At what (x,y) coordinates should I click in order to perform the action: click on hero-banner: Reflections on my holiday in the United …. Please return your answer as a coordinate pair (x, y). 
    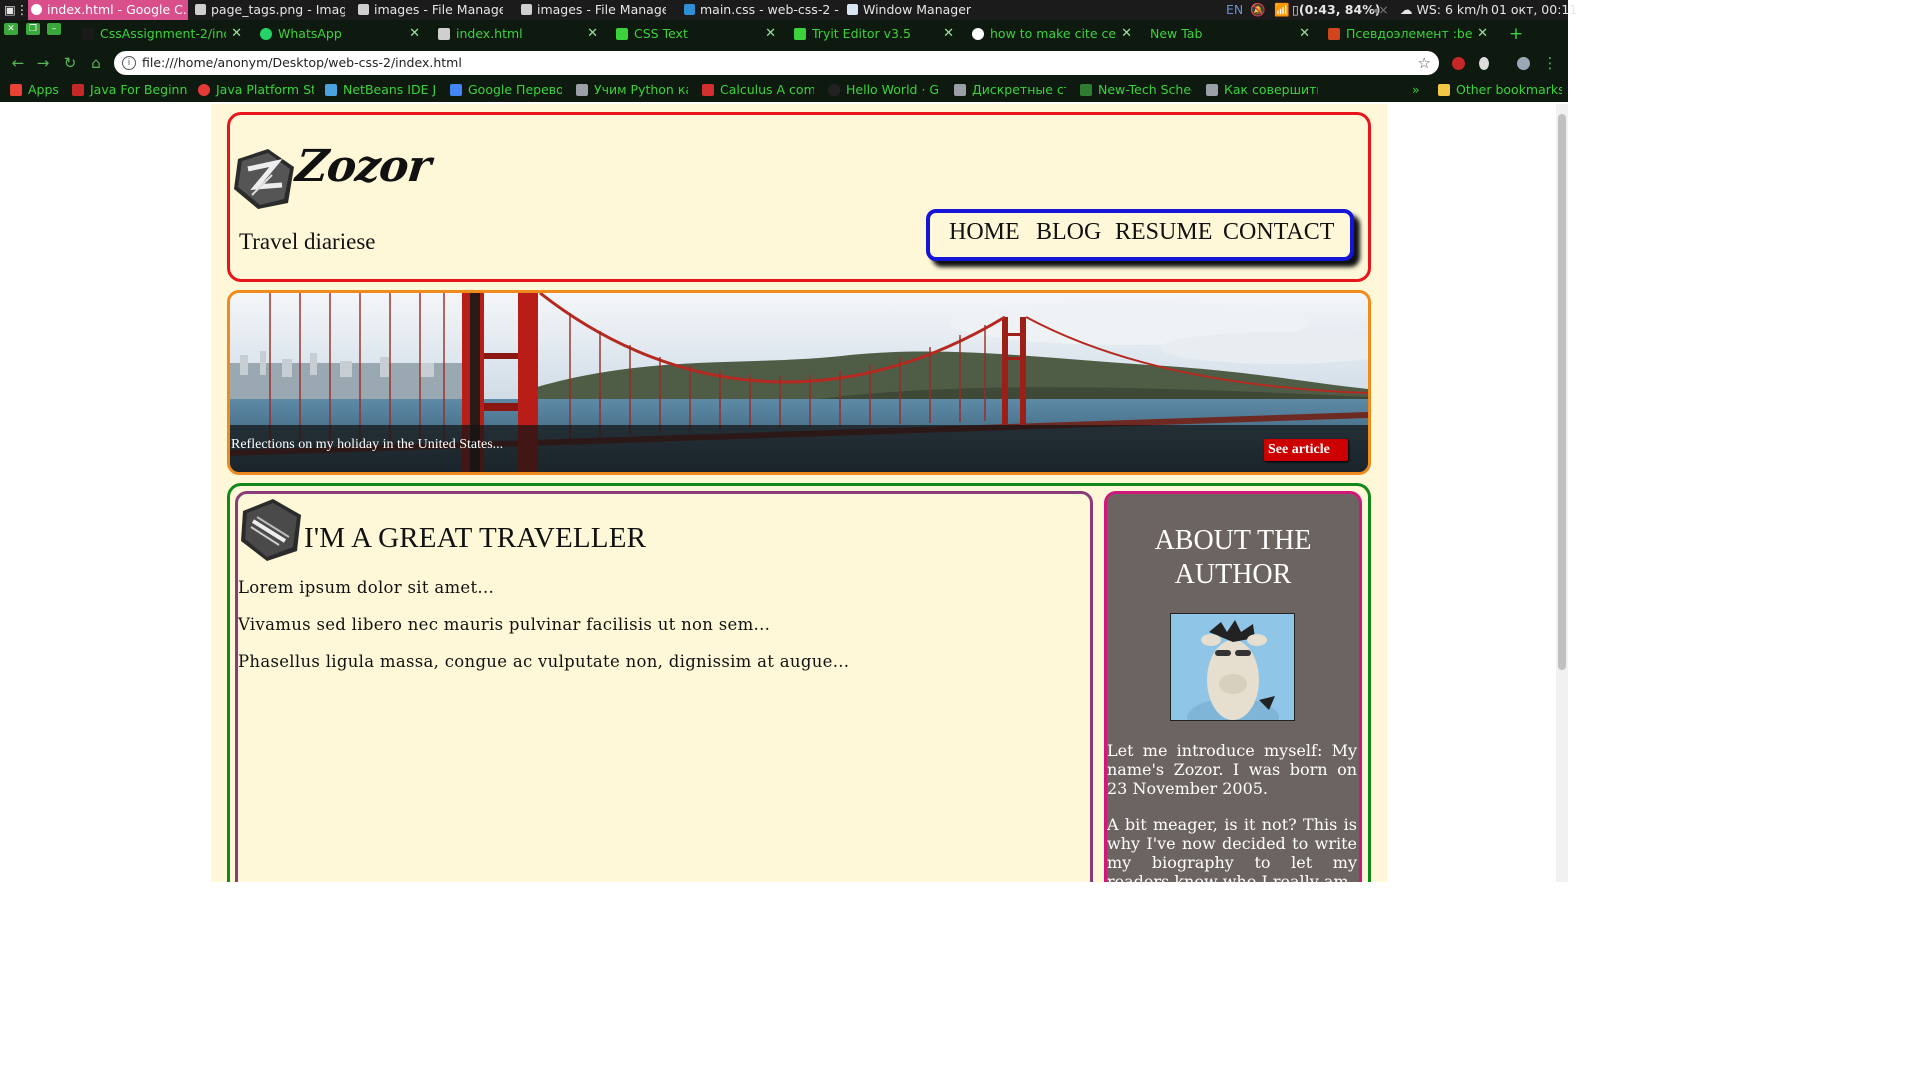
    Looking at the image, I should click on (799, 382).